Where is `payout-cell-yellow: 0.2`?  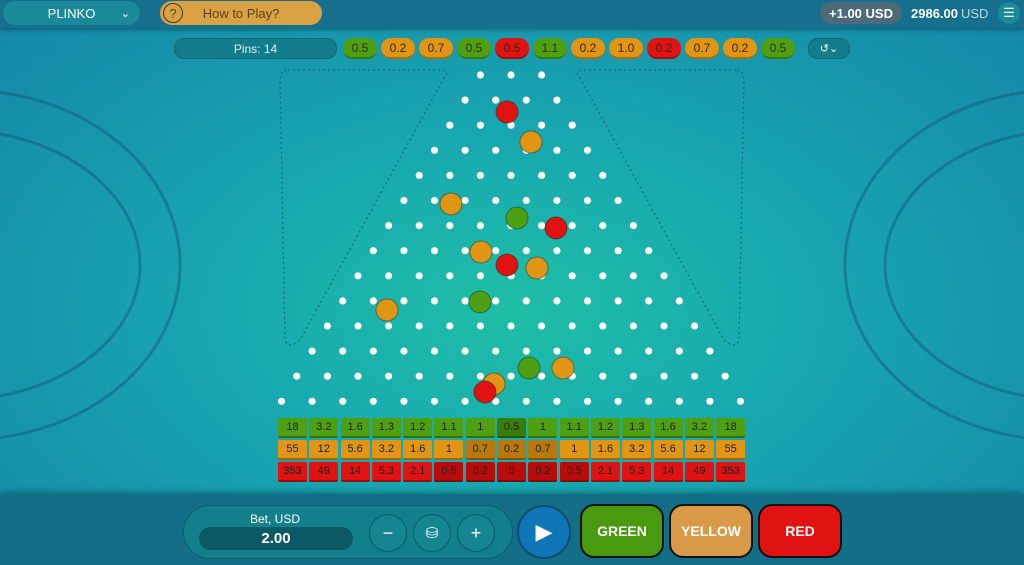 payout-cell-yellow: 0.2 is located at coordinates (512, 450).